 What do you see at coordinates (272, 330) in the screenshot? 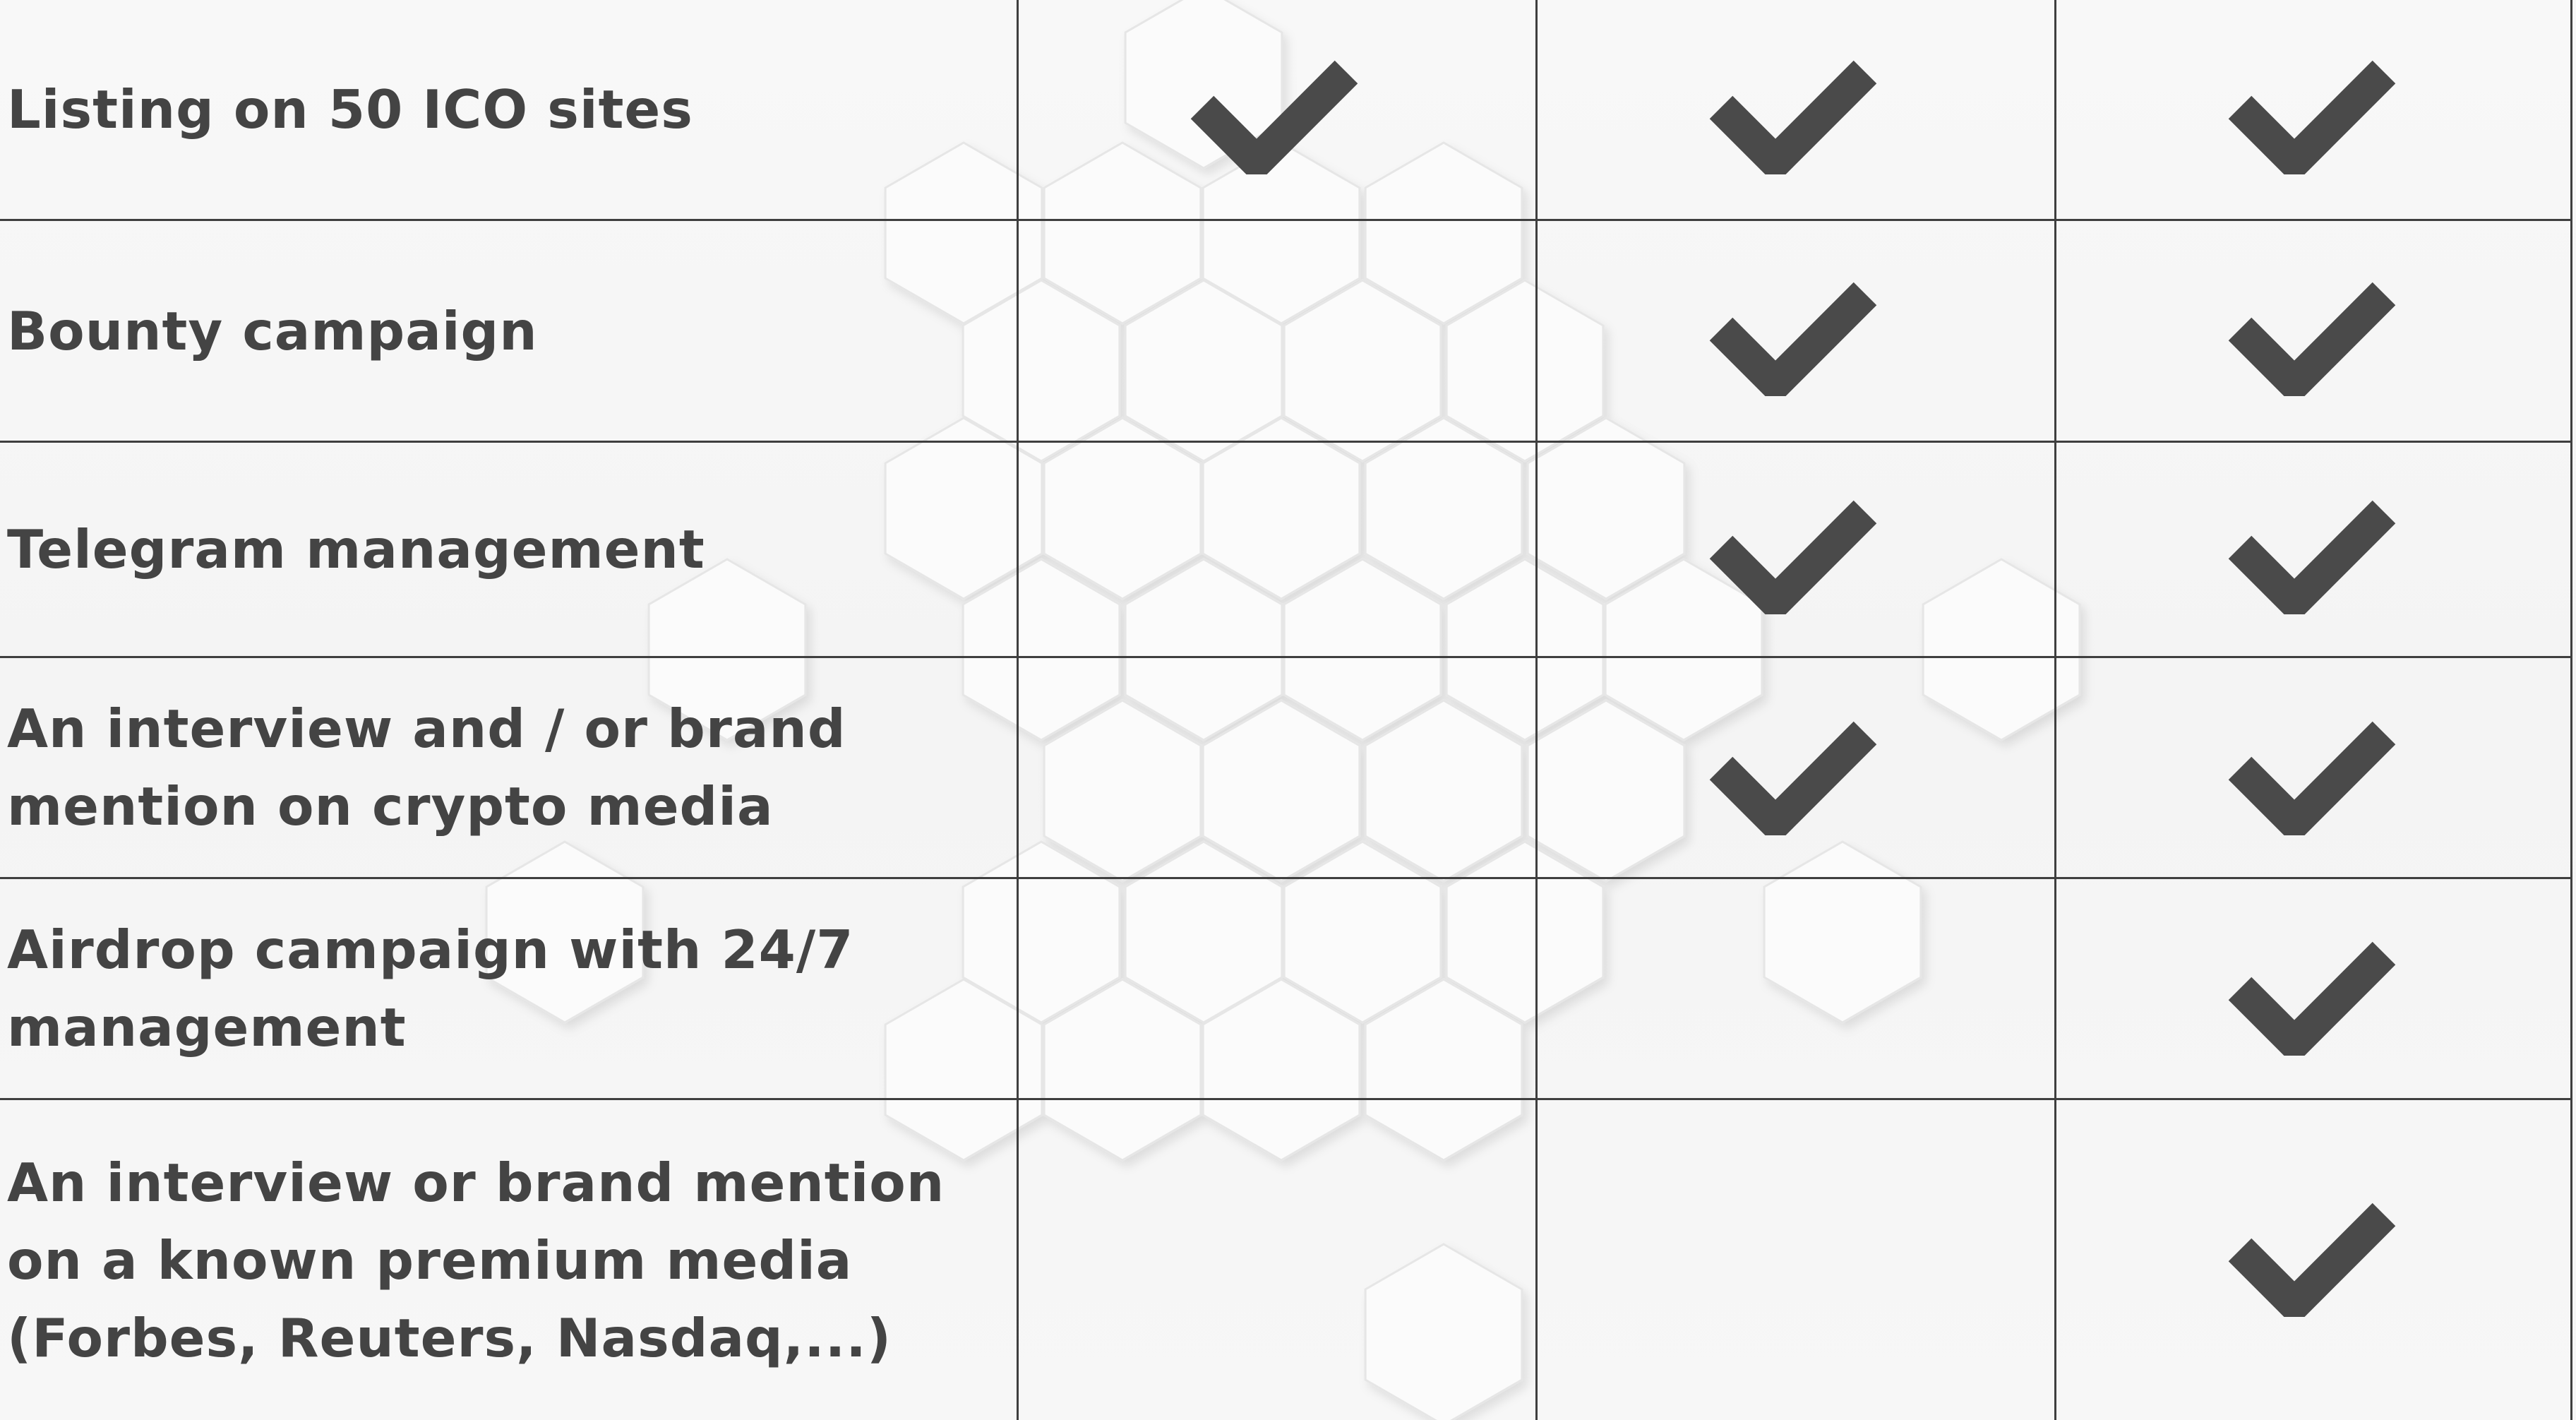
I see `feature-label-bounty: Bounty campaign` at bounding box center [272, 330].